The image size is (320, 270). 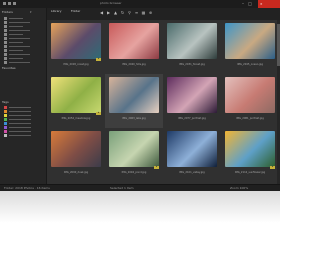 I want to click on view-icon: ▦, so click(x=143, y=12).